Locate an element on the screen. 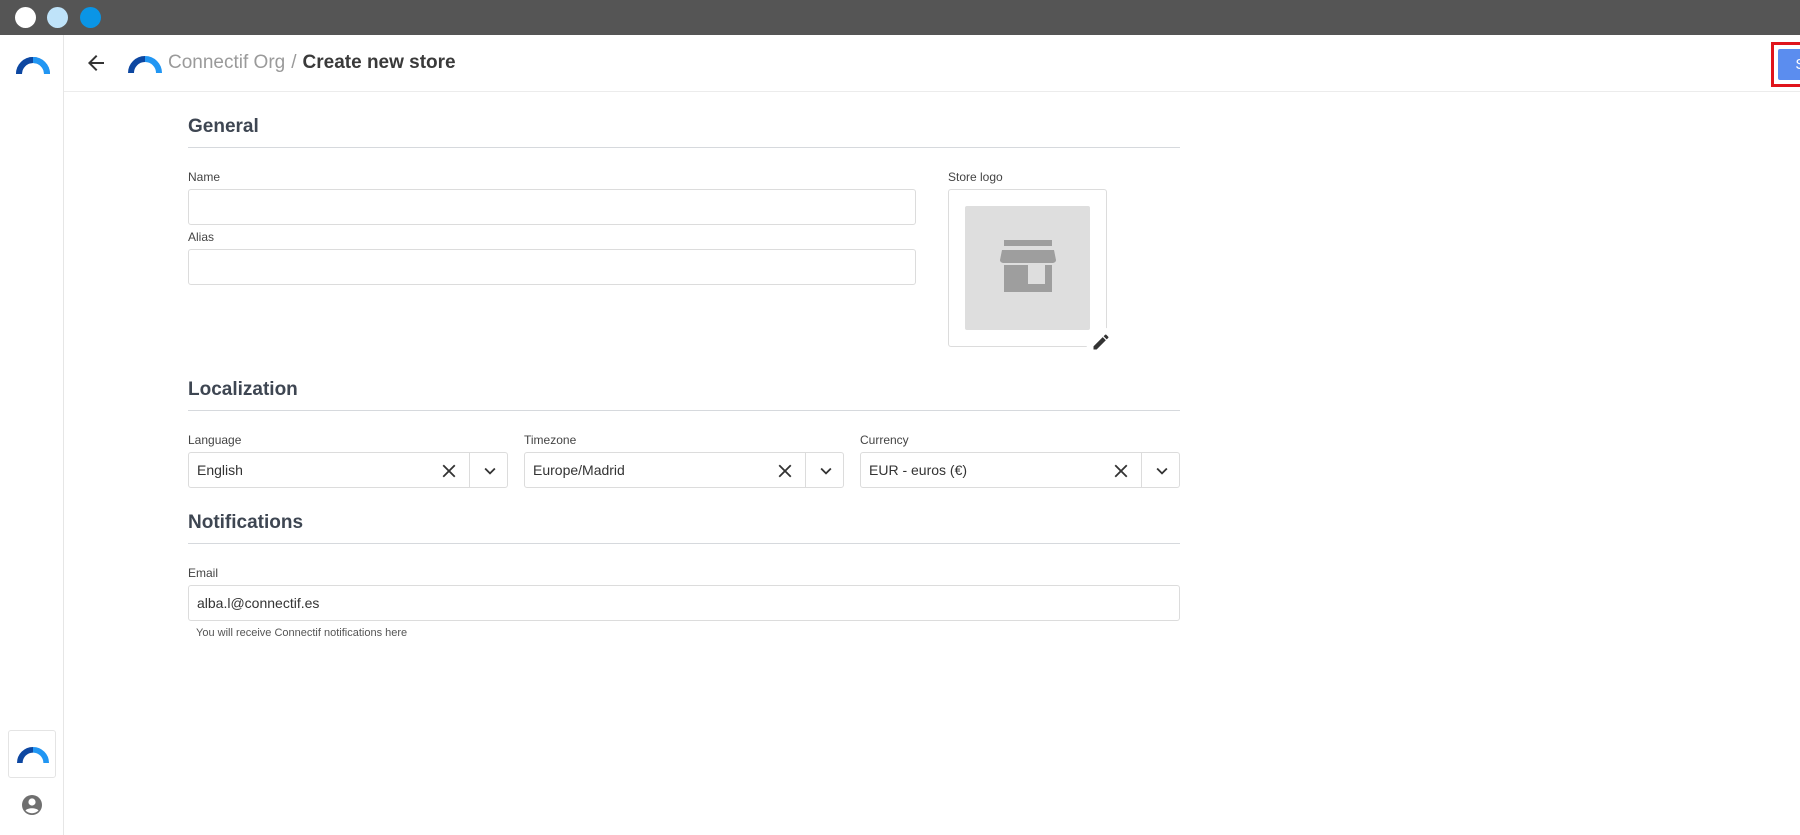  name-input is located at coordinates (552, 207).